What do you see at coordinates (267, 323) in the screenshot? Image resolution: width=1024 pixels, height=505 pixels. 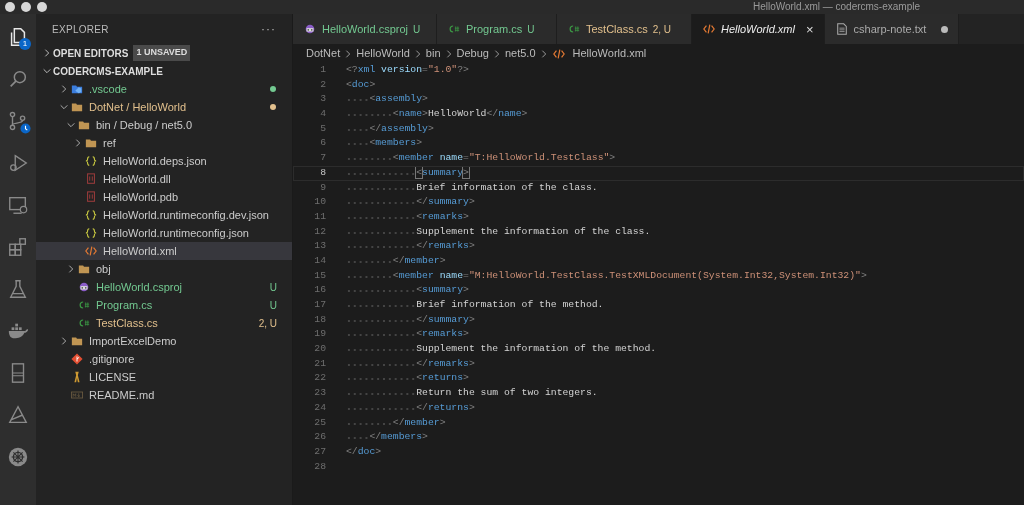 I see `git-status: 2, U` at bounding box center [267, 323].